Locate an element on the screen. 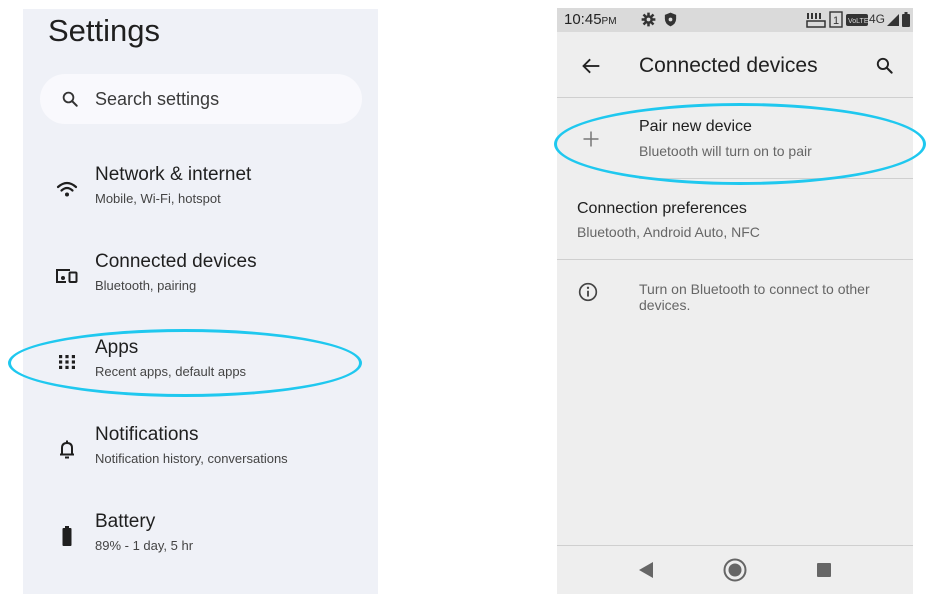 The width and height of the screenshot is (928, 594). devices-icon is located at coordinates (67, 276).